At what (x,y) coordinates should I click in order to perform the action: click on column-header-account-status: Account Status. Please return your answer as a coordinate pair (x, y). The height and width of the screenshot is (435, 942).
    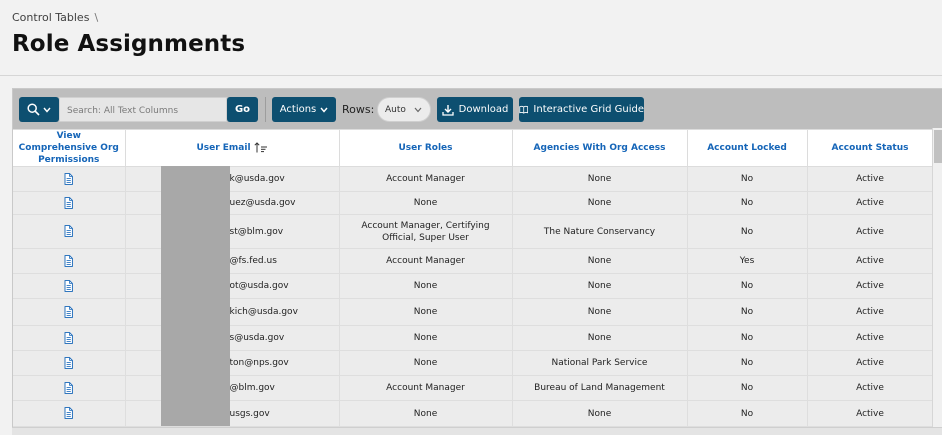
    Looking at the image, I should click on (870, 148).